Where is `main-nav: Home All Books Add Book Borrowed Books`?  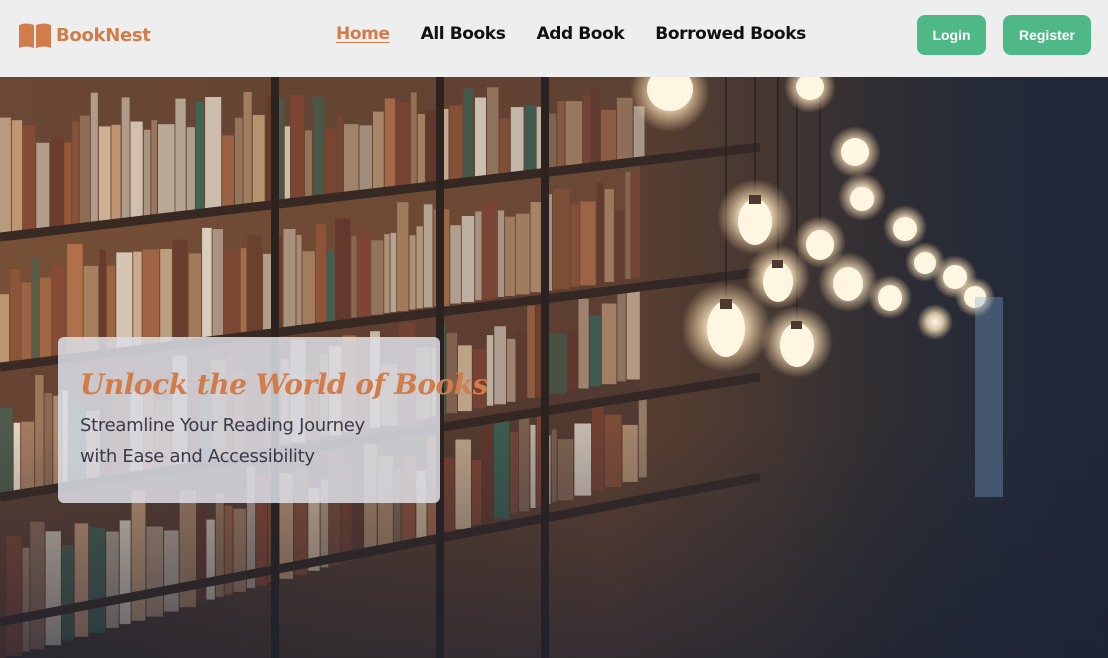
main-nav: Home All Books Add Book Borrowed Books is located at coordinates (571, 34).